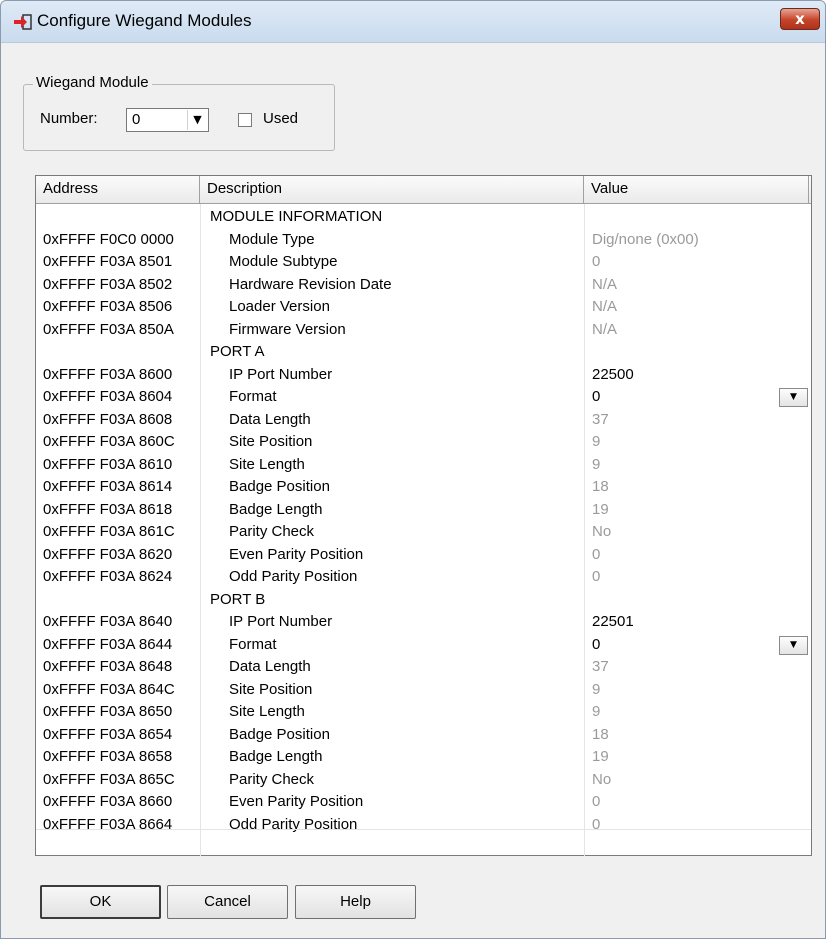 This screenshot has height=939, width=826. What do you see at coordinates (108, 554) in the screenshot?
I see `address-cell: 0xFFFF F03A 8620` at bounding box center [108, 554].